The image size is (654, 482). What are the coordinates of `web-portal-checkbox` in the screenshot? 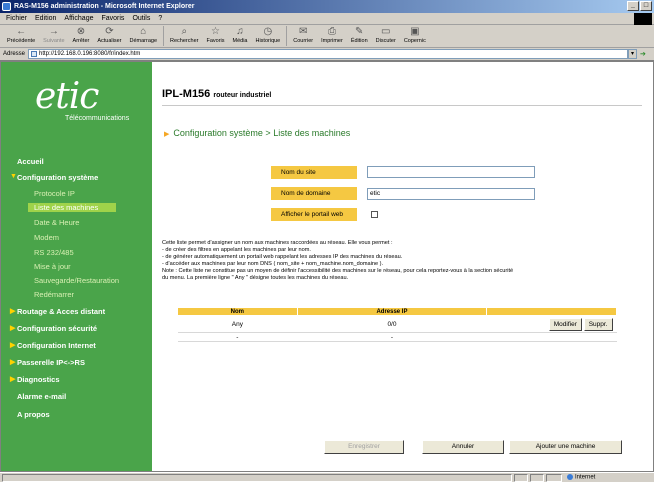 It's located at (374, 214).